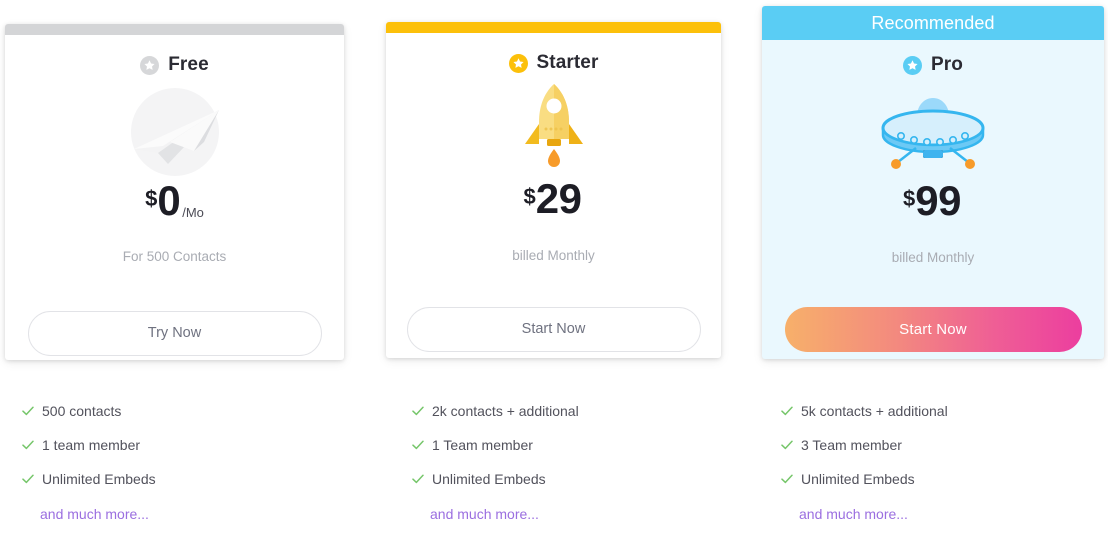 Image resolution: width=1108 pixels, height=543 pixels. What do you see at coordinates (938, 200) in the screenshot?
I see `price-amount-pro: 99` at bounding box center [938, 200].